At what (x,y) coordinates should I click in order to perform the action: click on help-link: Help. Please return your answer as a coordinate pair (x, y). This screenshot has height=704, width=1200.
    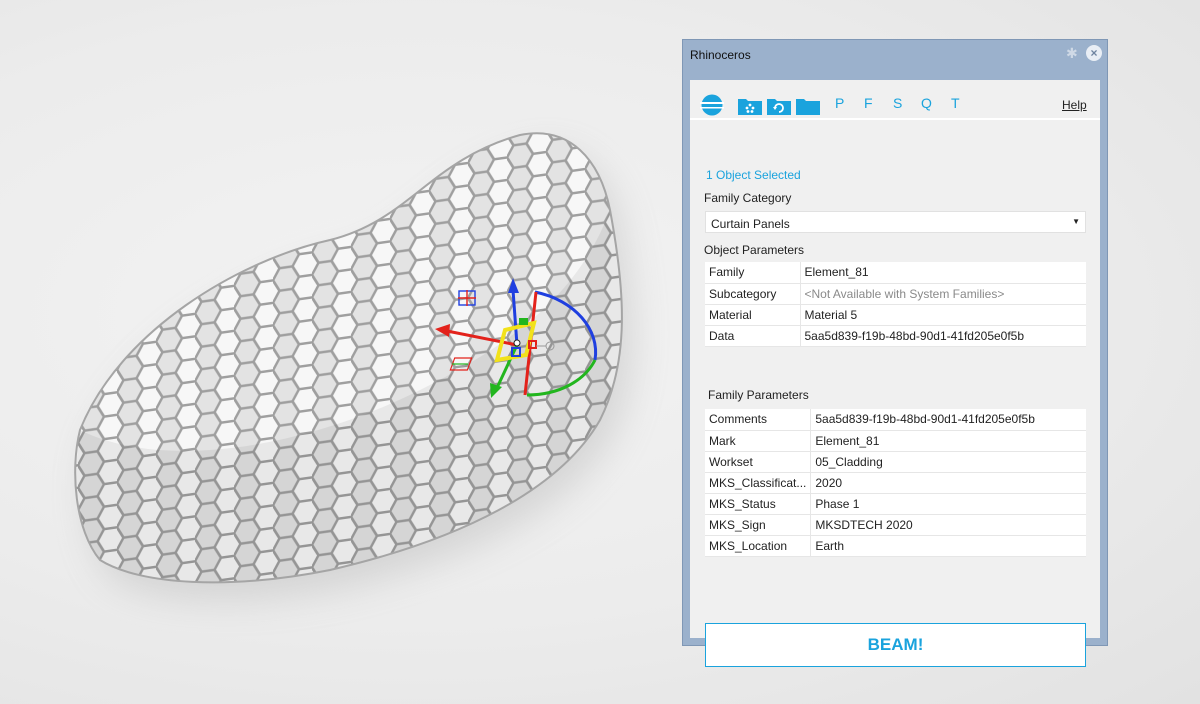
    Looking at the image, I should click on (1074, 105).